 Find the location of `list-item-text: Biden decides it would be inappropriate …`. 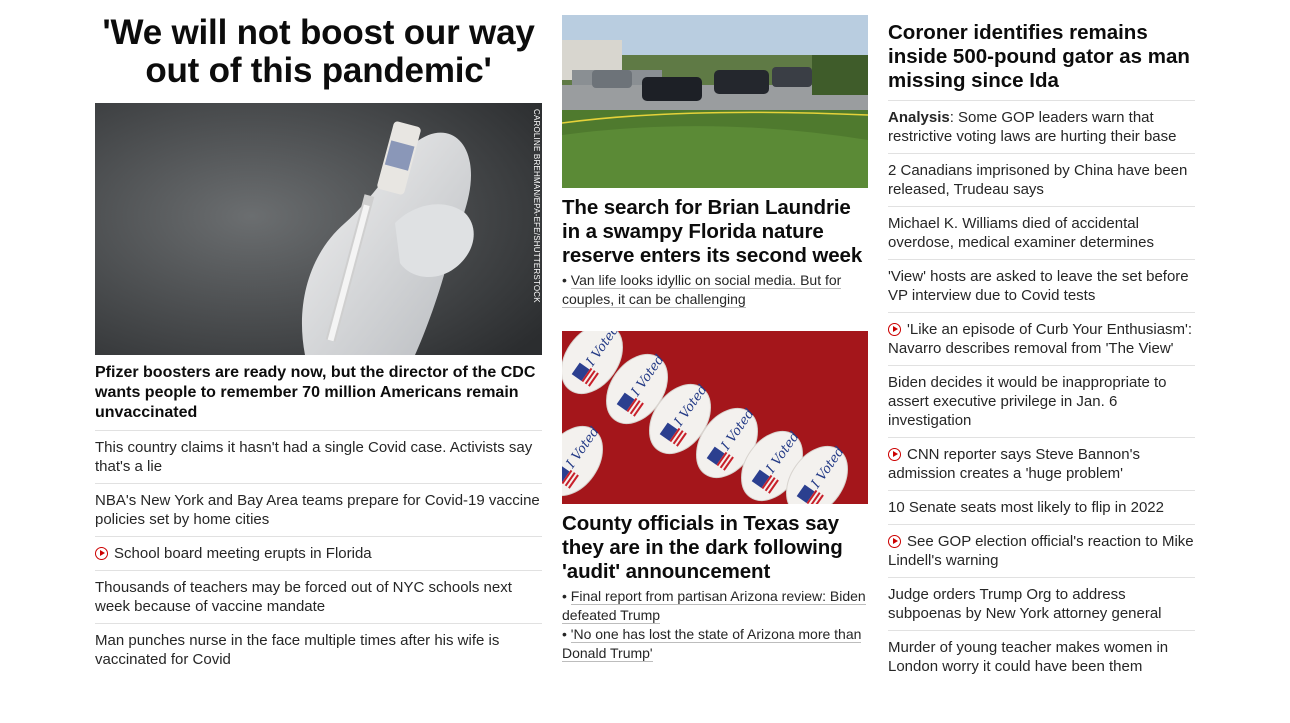

list-item-text: Biden decides it would be inappropriate … is located at coordinates (1027, 401).